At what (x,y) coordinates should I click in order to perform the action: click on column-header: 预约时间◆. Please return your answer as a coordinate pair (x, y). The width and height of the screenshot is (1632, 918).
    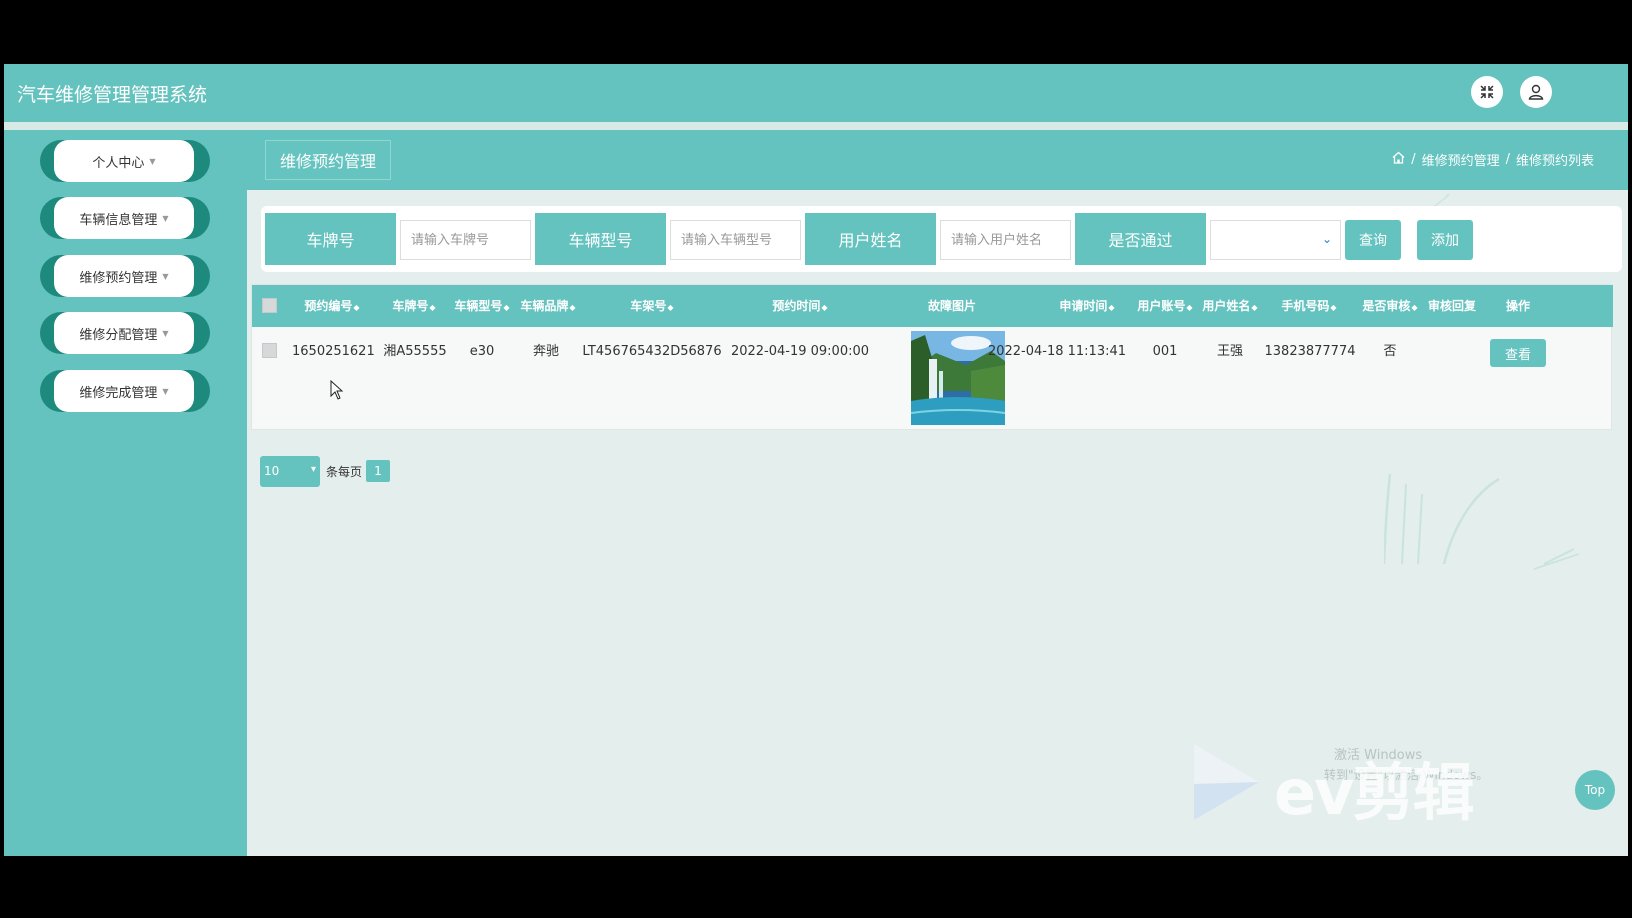
    Looking at the image, I should click on (800, 306).